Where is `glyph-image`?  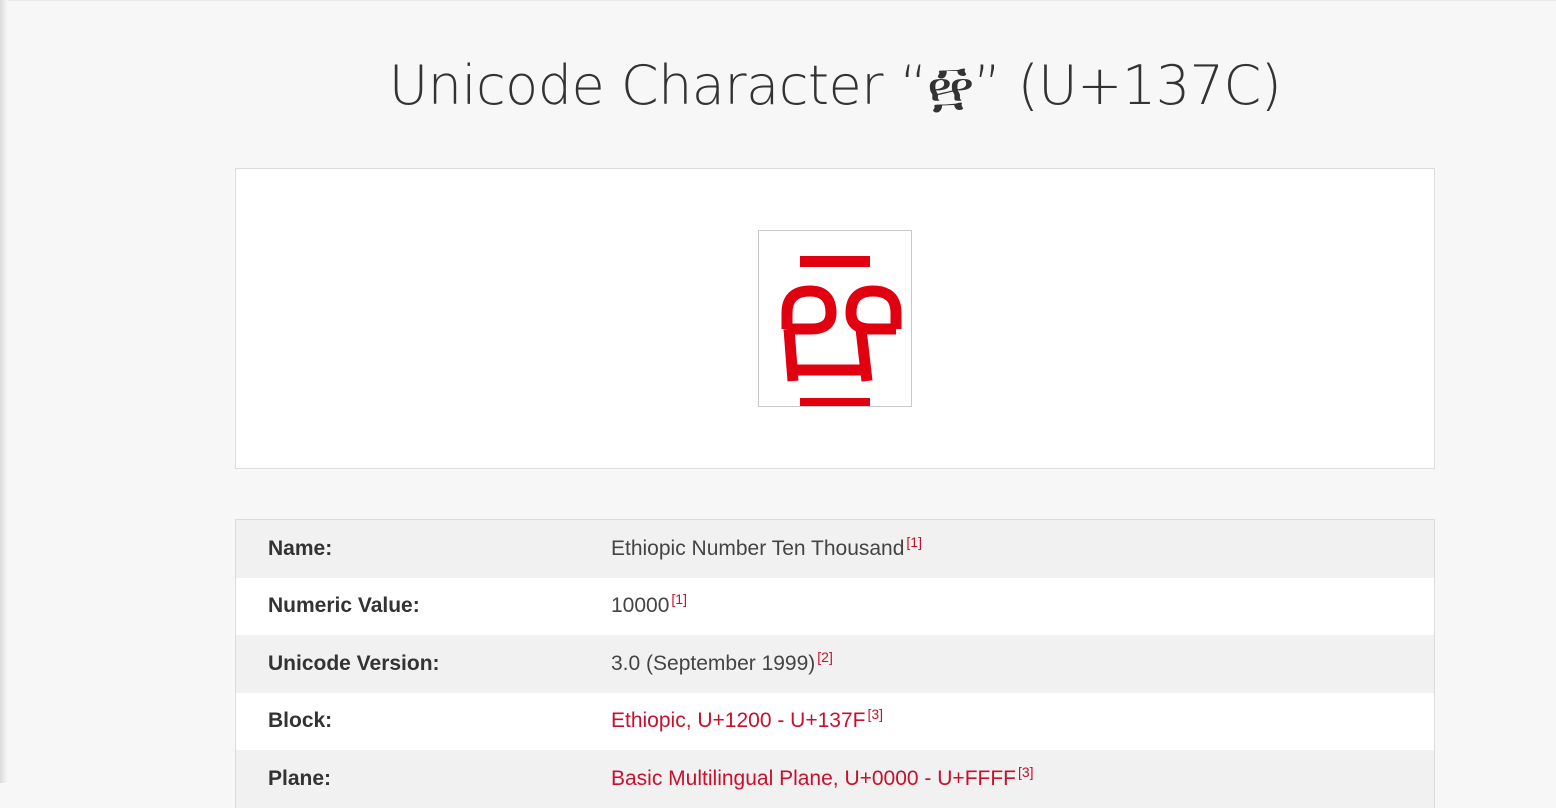 glyph-image is located at coordinates (835, 318).